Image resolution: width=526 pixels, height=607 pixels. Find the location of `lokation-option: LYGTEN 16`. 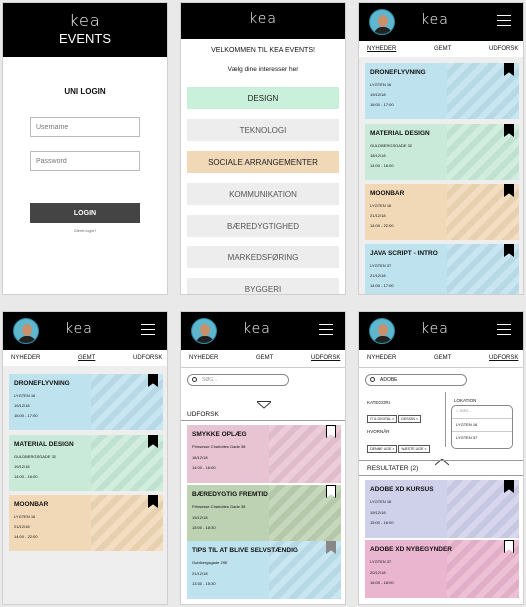

lokation-option: LYGTEN 16 is located at coordinates (482, 422).